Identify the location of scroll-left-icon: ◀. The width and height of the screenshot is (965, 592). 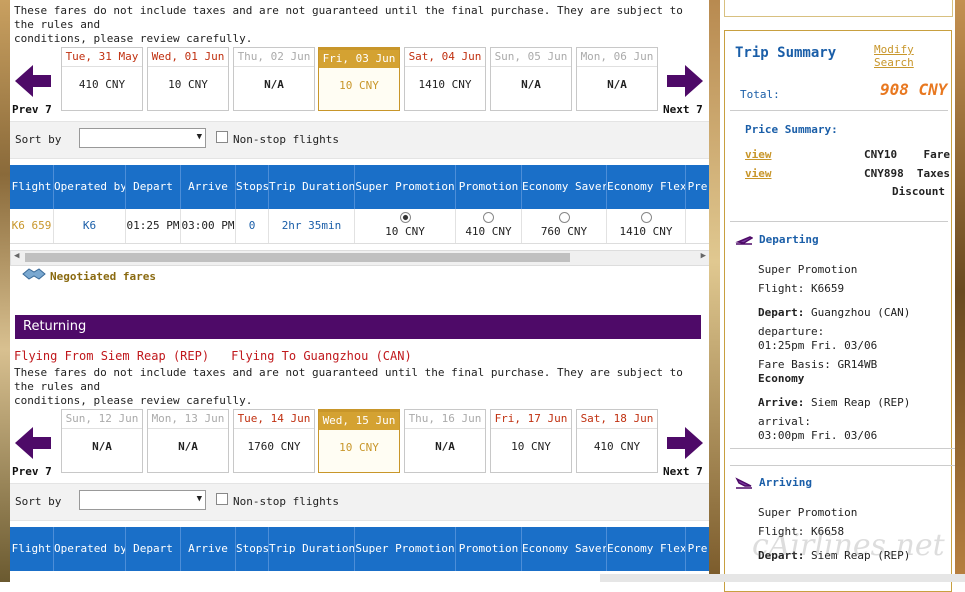
(16, 256).